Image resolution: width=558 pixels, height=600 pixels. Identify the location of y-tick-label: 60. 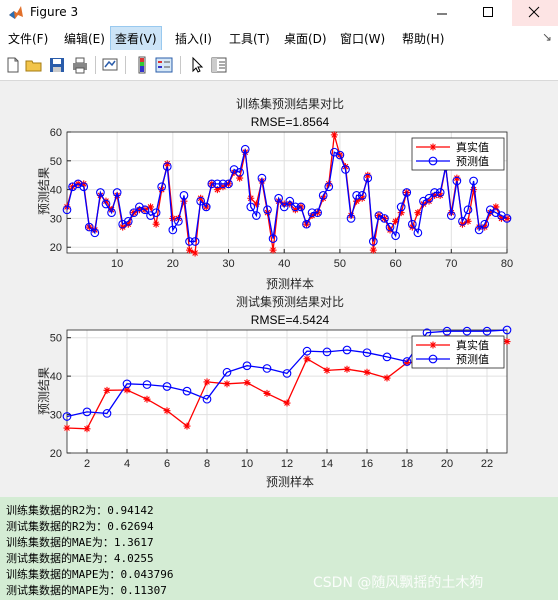
(56, 133).